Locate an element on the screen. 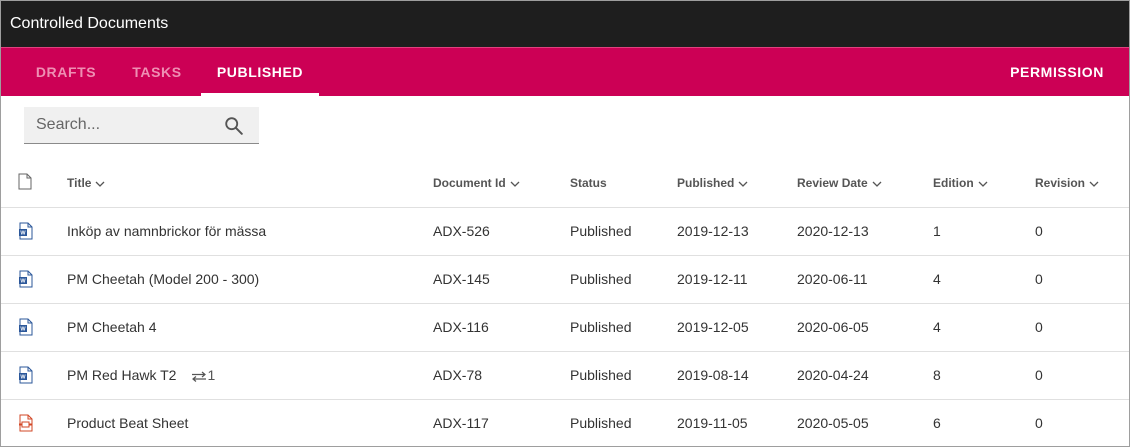 This screenshot has width=1130, height=447. tab-drafts: DRAFTS is located at coordinates (66, 72).